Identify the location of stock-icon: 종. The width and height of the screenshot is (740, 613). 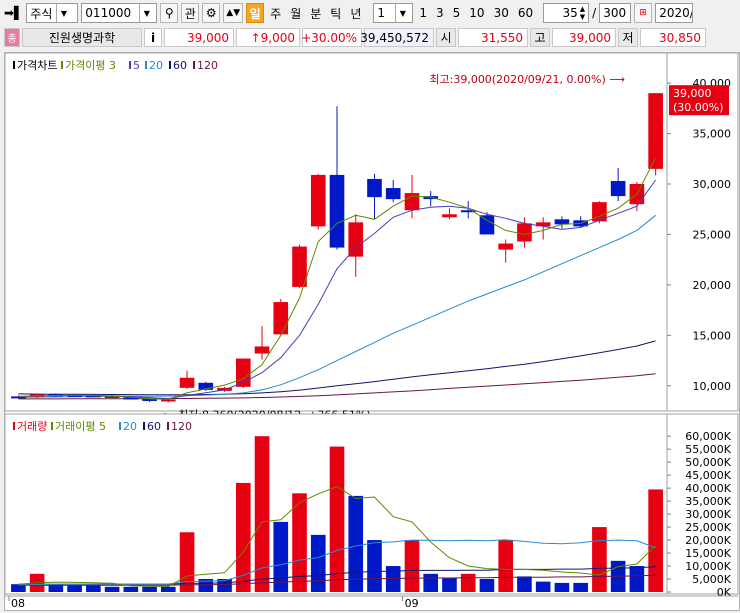
(12, 37).